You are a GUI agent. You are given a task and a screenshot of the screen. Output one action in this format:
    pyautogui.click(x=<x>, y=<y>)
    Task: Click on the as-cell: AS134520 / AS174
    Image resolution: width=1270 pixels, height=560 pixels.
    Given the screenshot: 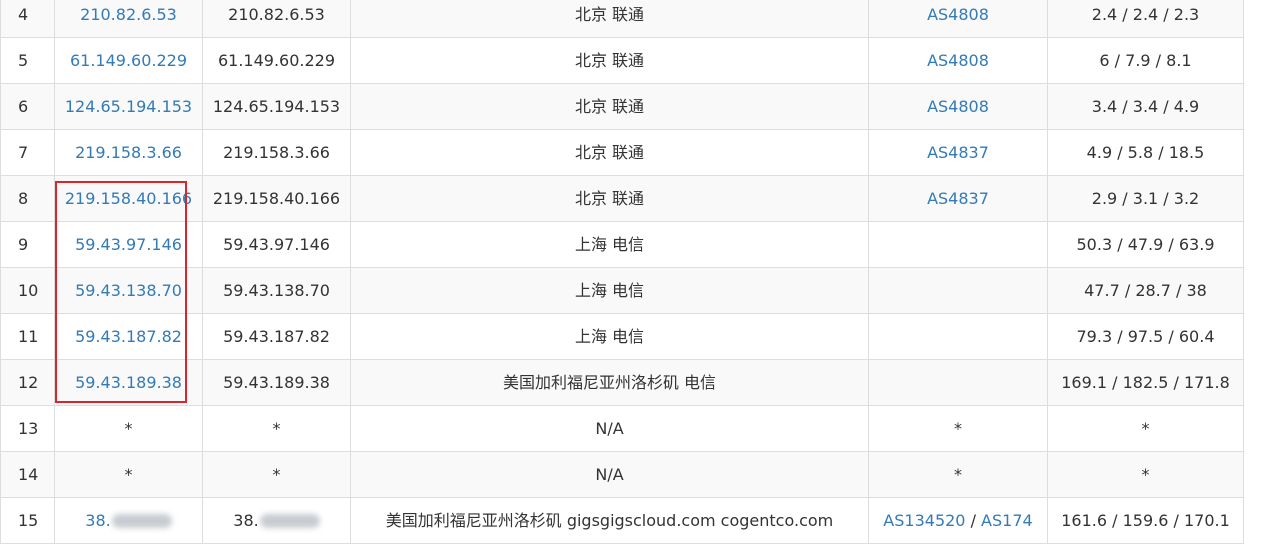 What is the action you would take?
    pyautogui.click(x=958, y=520)
    